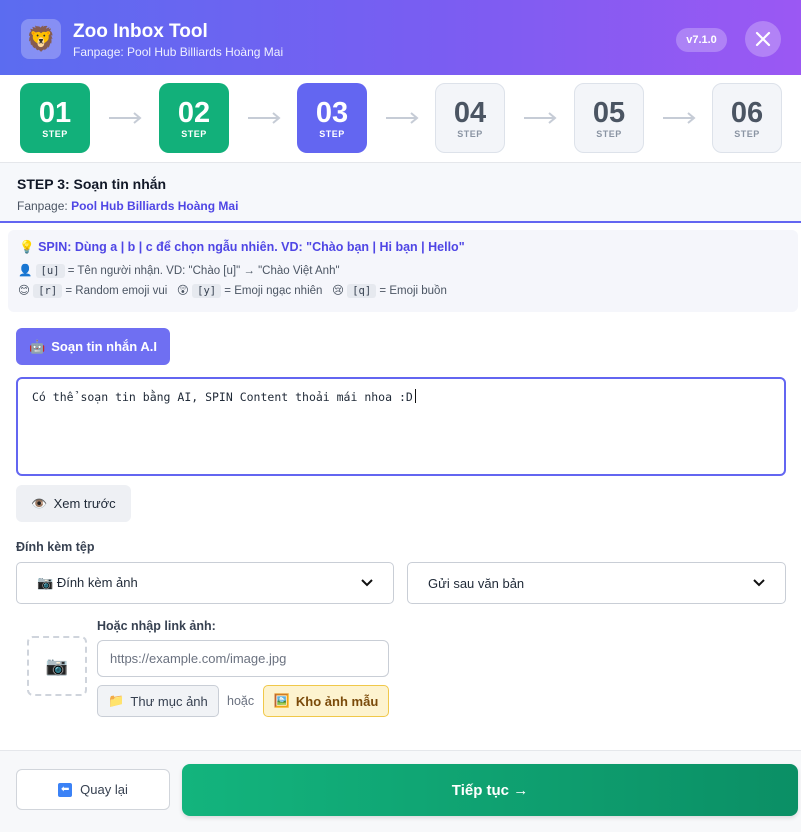 This screenshot has height=832, width=801. Describe the element at coordinates (169, 701) in the screenshot. I see `image-folder-label: Thư mục ảnh` at that location.